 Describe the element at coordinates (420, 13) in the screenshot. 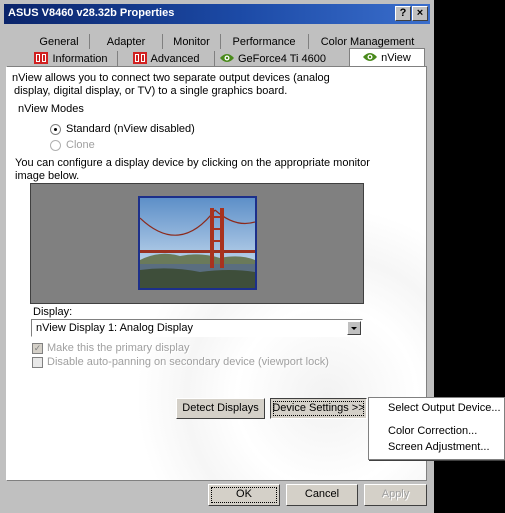

I see `close-button: ×` at that location.